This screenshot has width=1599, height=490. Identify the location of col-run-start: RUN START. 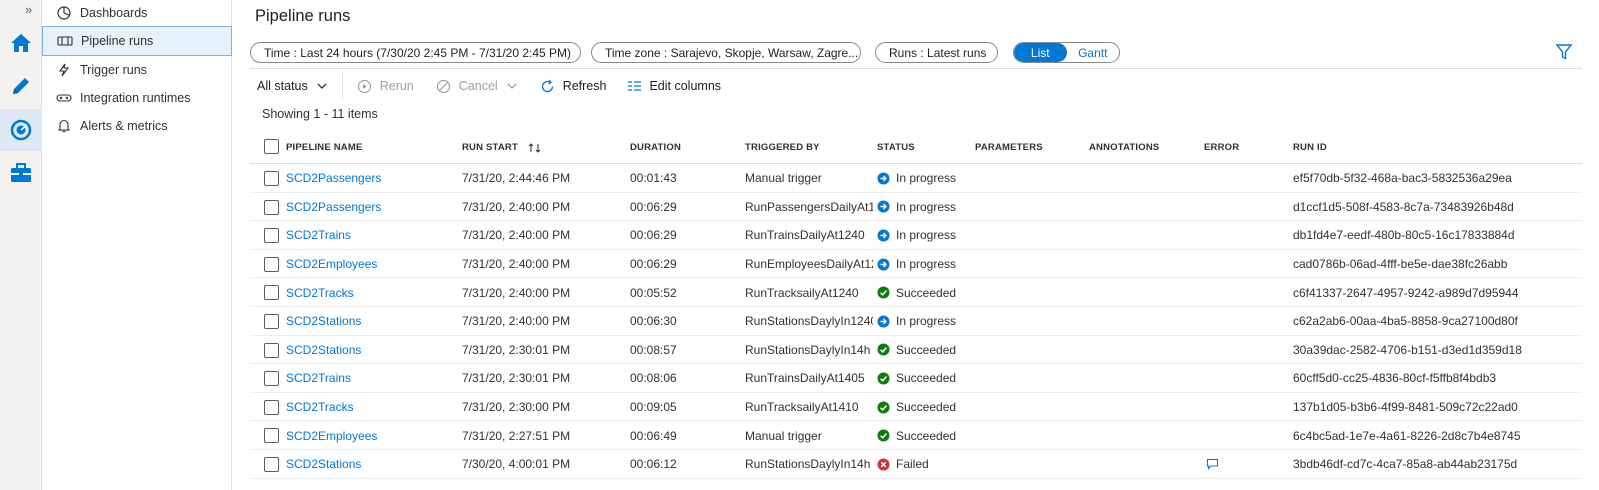
(542, 147).